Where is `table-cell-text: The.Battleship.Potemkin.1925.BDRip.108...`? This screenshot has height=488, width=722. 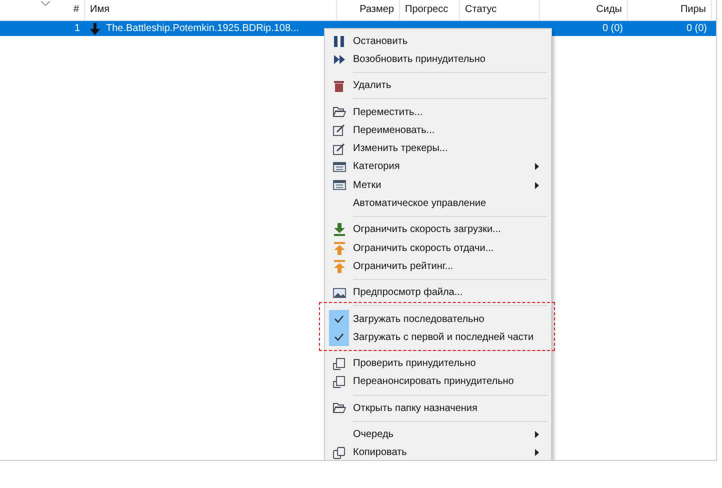 table-cell-text: The.Battleship.Potemkin.1925.BDRip.108... is located at coordinates (202, 29).